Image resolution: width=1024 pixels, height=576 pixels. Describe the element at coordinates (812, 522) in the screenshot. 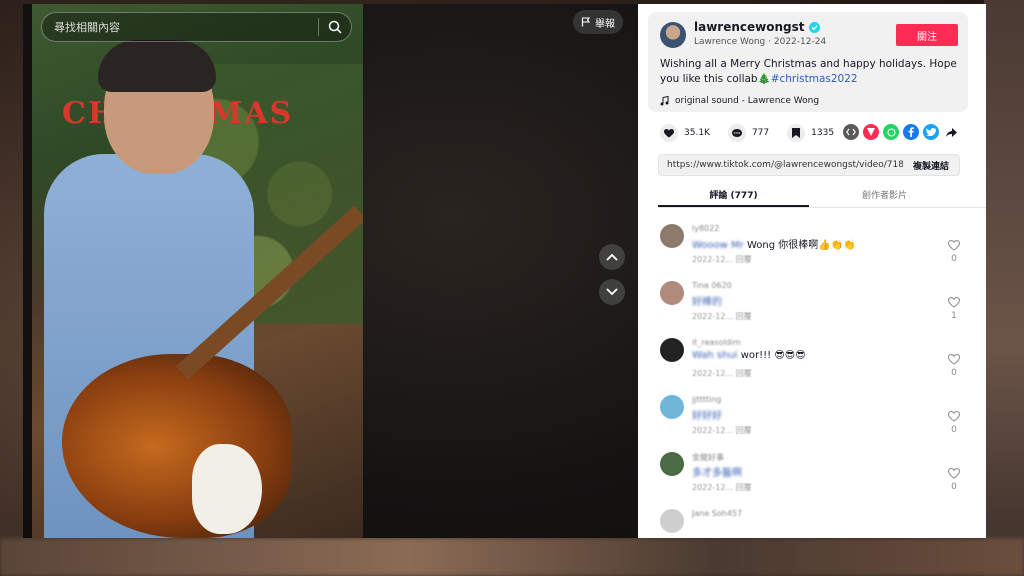

I see `comment-item: Jane Soh457` at that location.